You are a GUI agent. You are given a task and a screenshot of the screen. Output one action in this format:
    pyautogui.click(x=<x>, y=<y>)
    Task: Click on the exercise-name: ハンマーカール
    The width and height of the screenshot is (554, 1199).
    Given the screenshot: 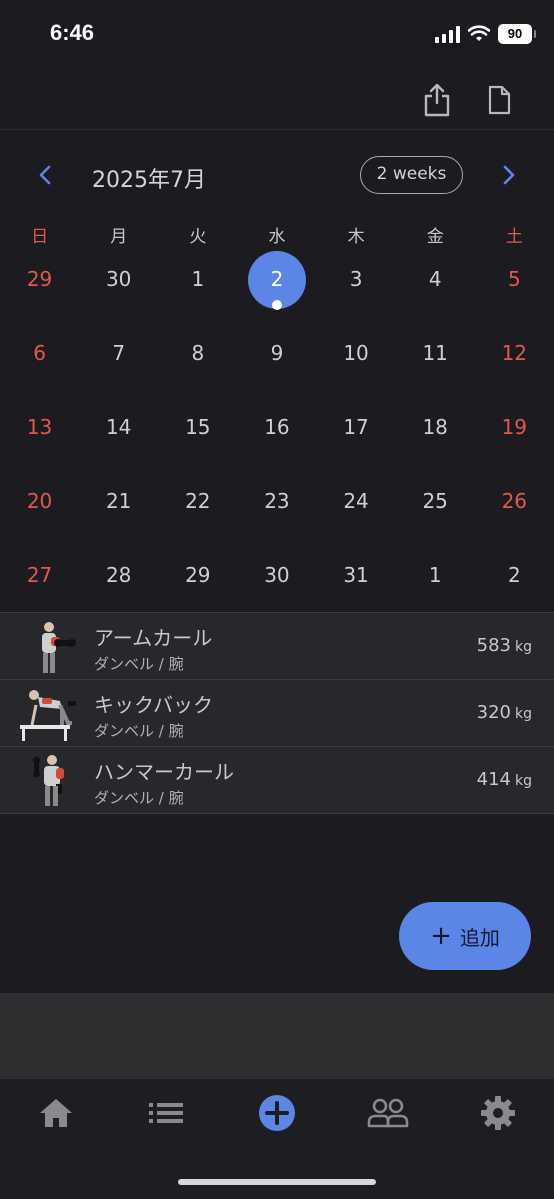 What is the action you would take?
    pyautogui.click(x=164, y=772)
    